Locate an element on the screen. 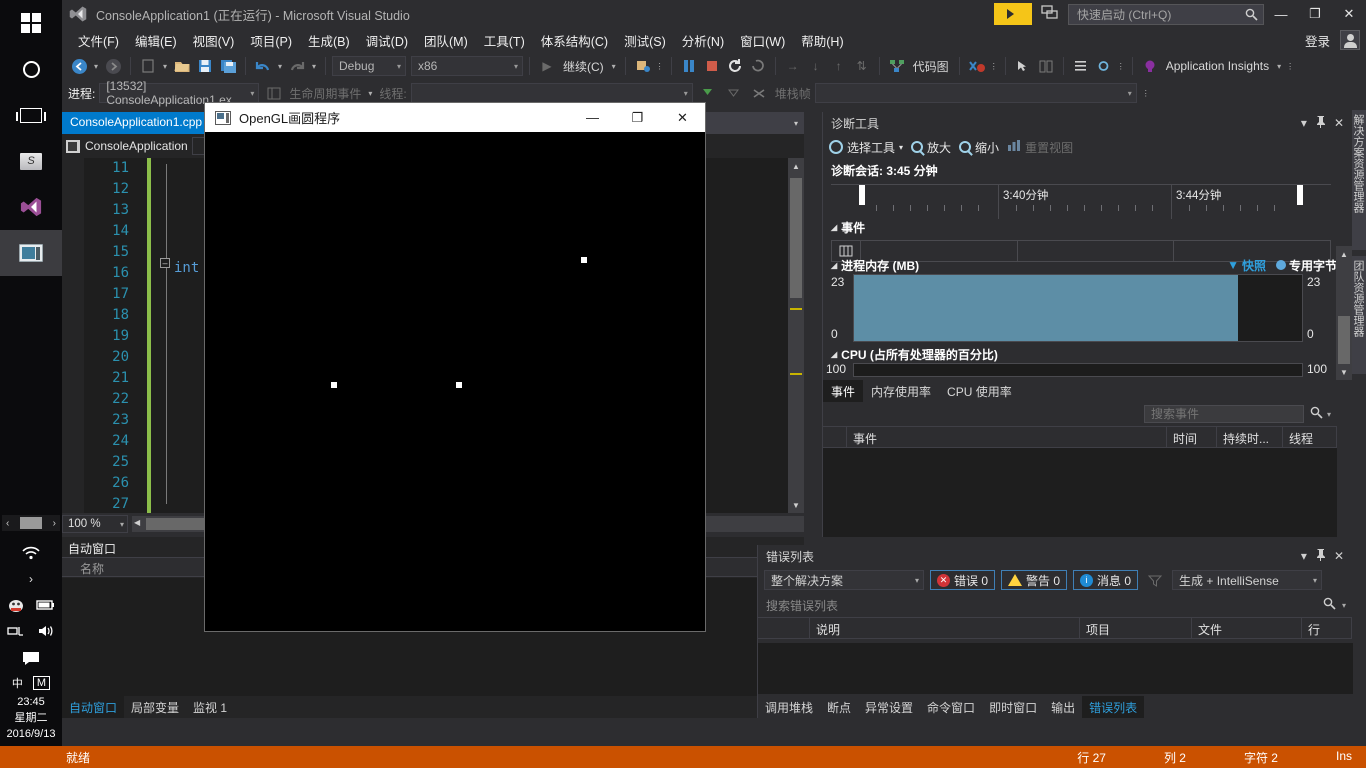 This screenshot has height=768, width=1366. error-col-file: 文件 is located at coordinates (1247, 628).